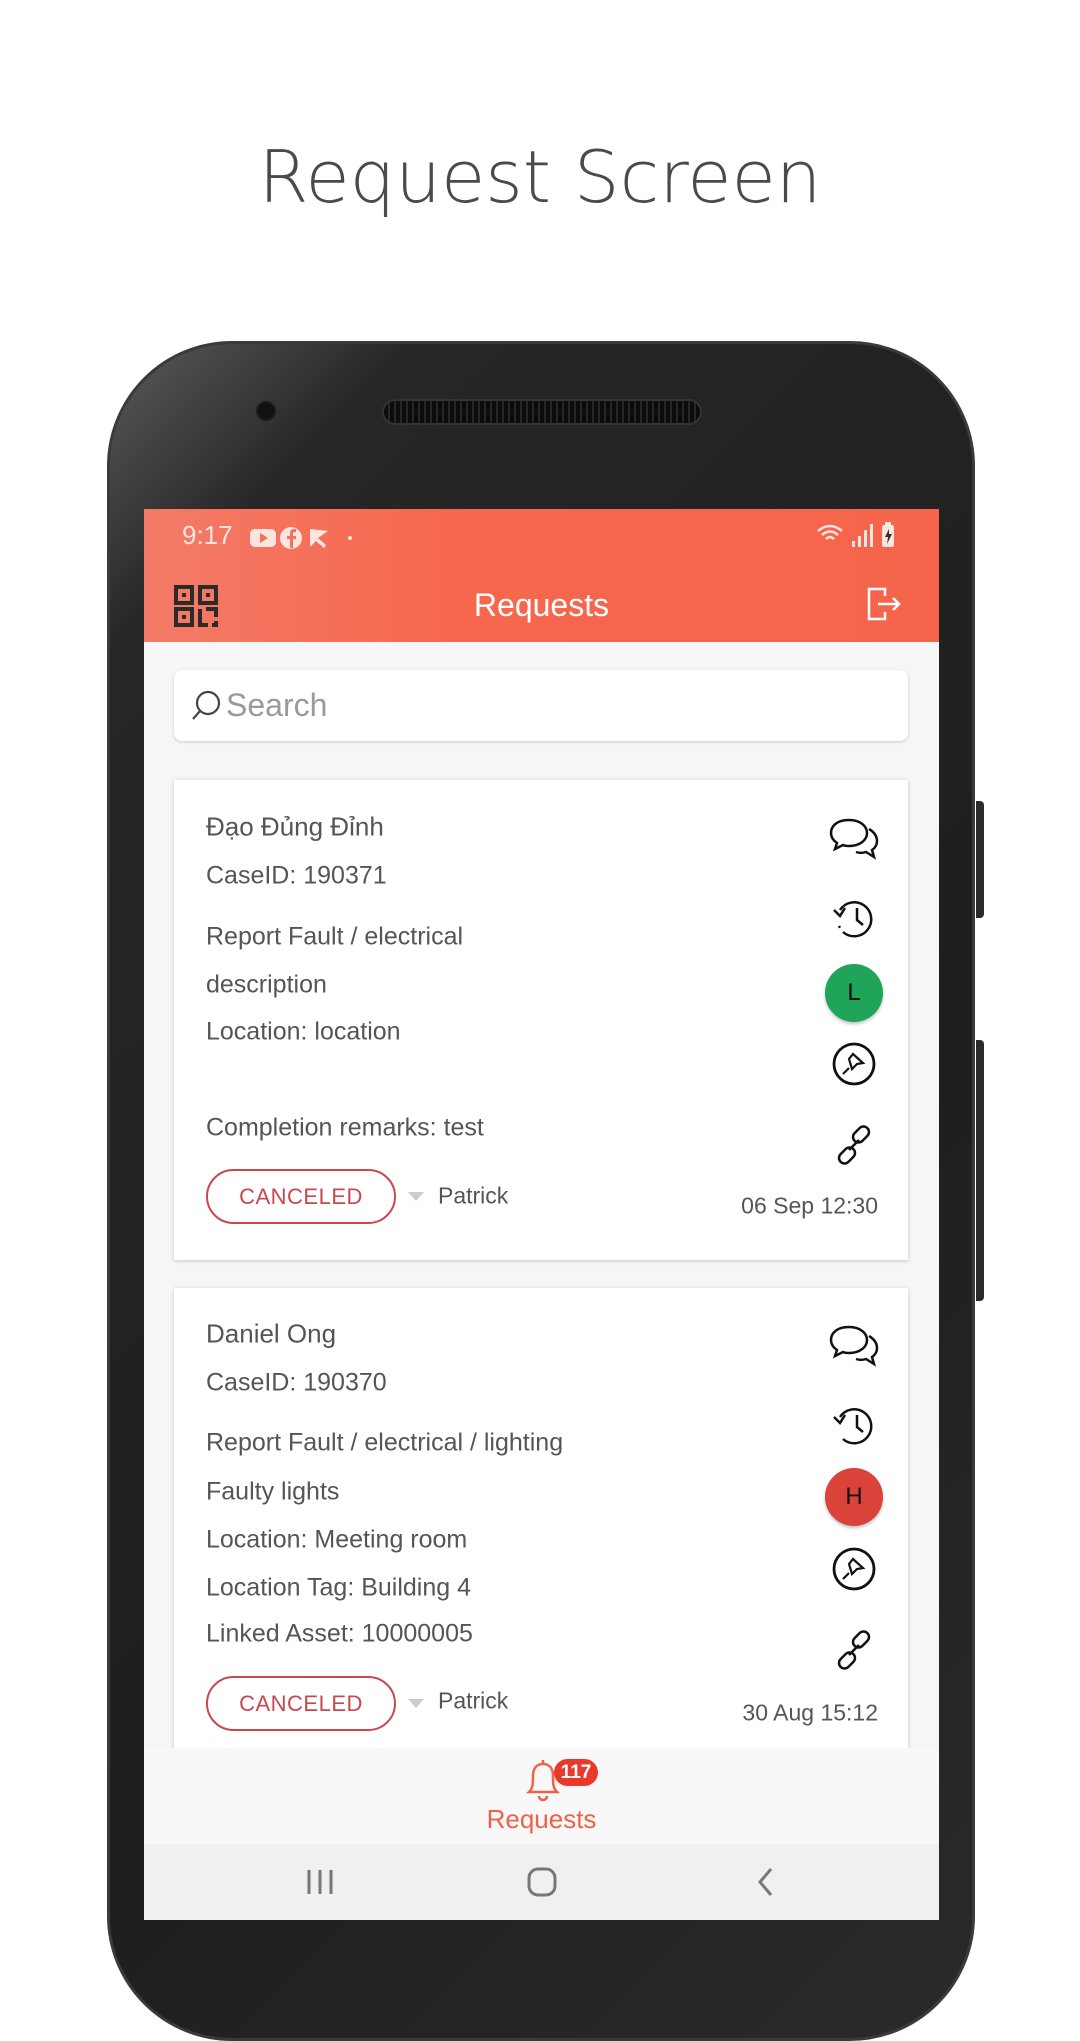  What do you see at coordinates (296, 875) in the screenshot?
I see `case-id: CaseID: 190371` at bounding box center [296, 875].